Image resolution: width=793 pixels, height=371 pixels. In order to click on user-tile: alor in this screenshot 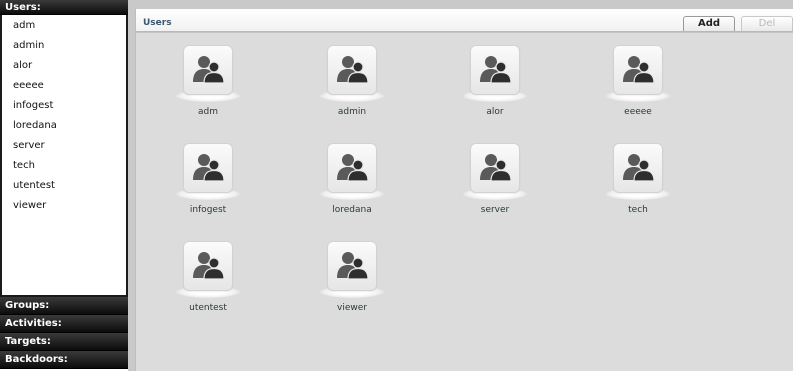, I will do `click(495, 91)`.